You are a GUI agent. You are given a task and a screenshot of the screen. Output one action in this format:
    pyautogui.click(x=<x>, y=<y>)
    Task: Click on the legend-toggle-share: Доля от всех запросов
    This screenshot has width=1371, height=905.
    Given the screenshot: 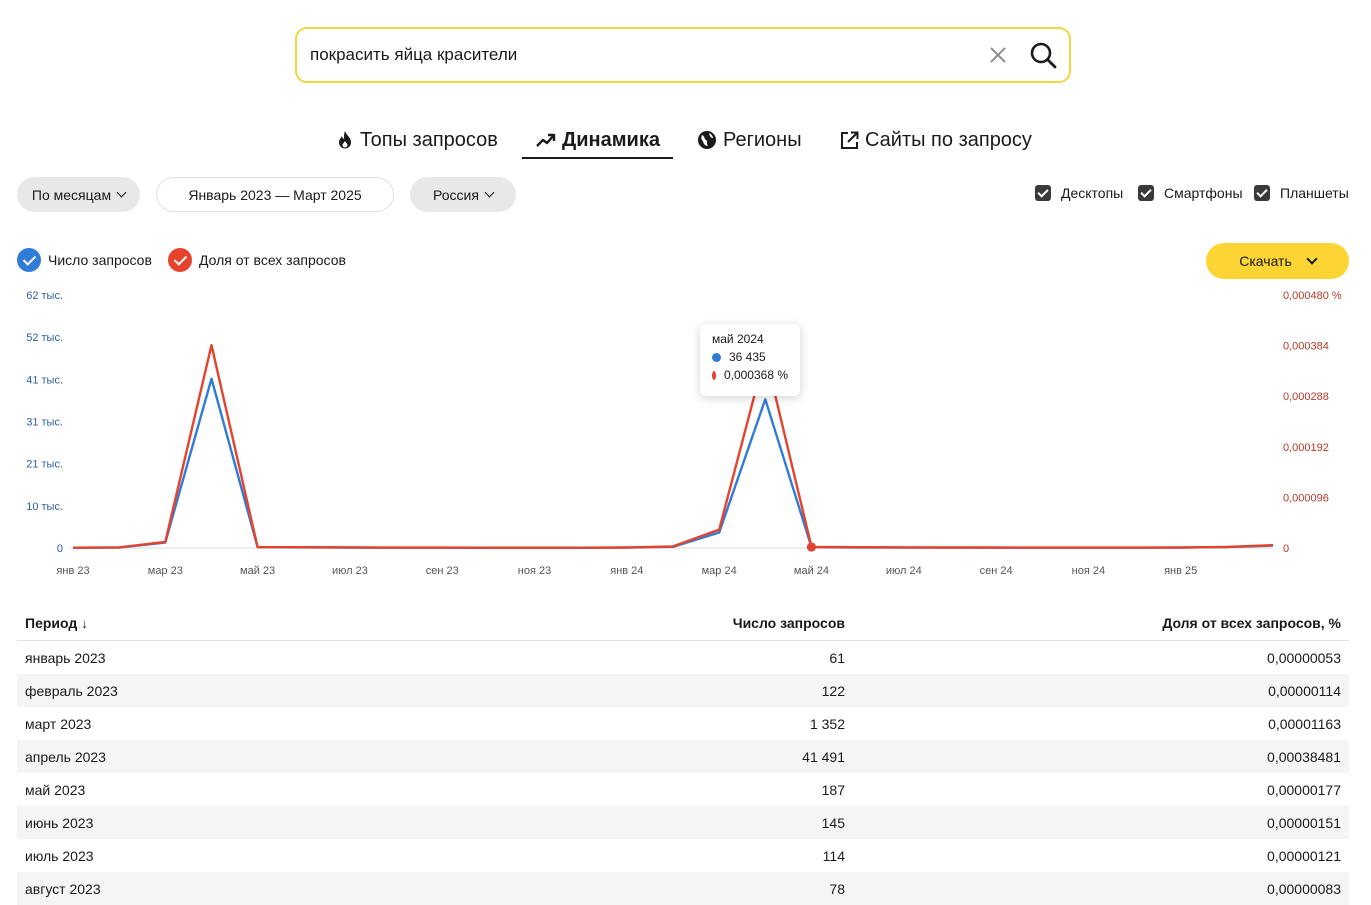 What is the action you would take?
    pyautogui.click(x=257, y=260)
    